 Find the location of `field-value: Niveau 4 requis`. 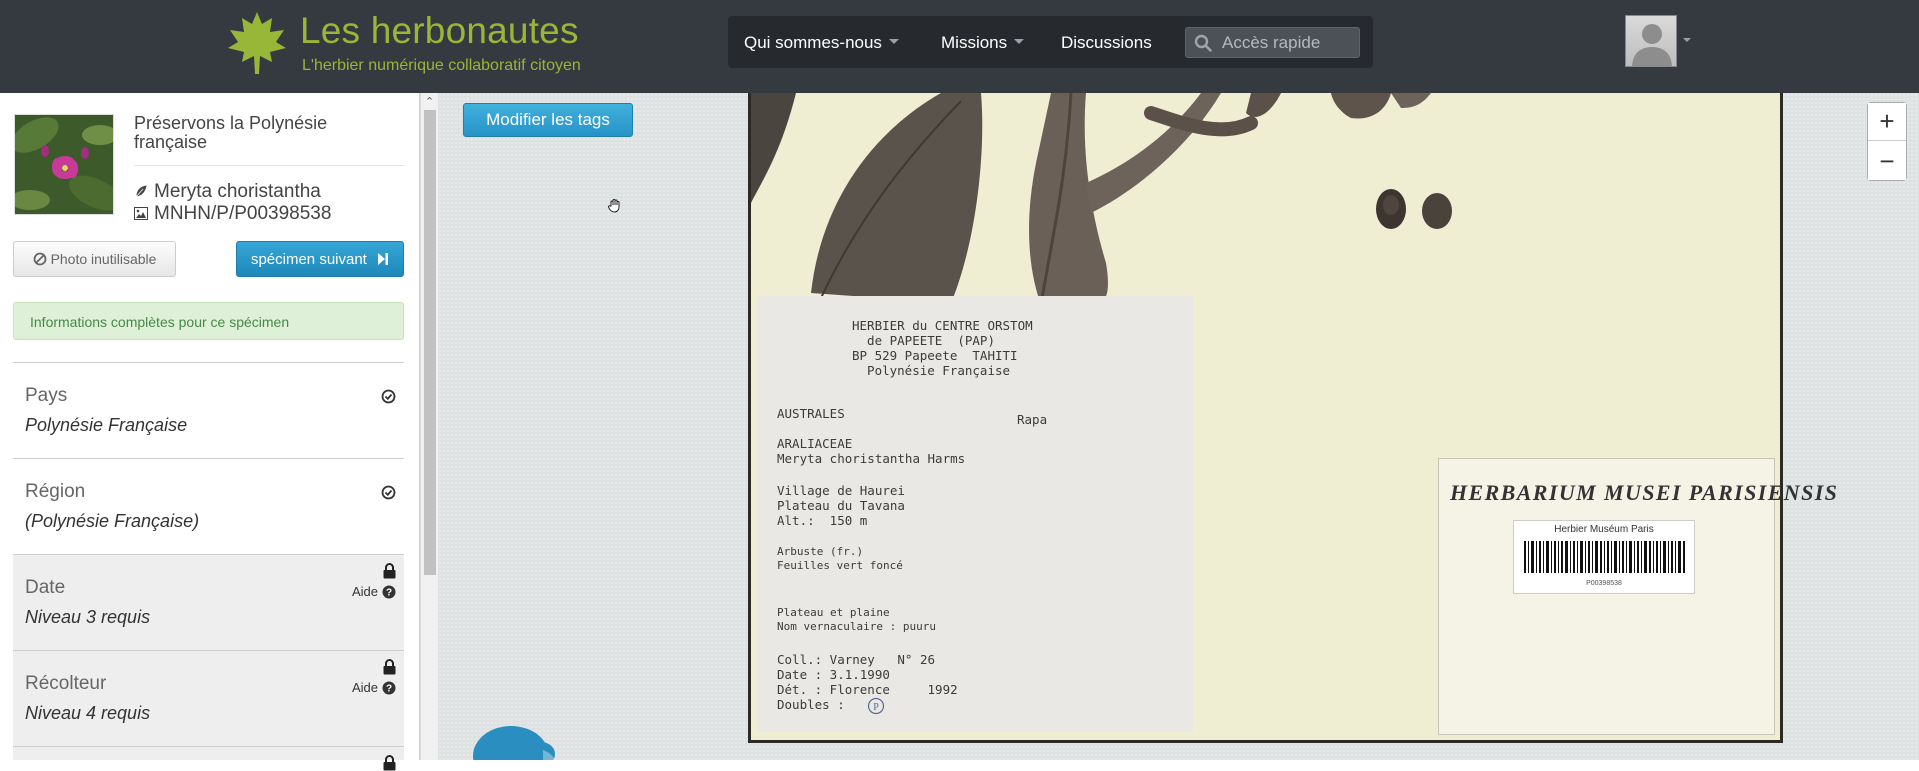

field-value: Niveau 4 requis is located at coordinates (88, 713).